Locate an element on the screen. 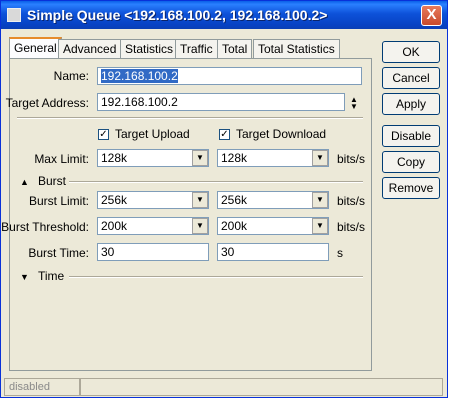 Image resolution: width=450 pixels, height=403 pixels. max-limit-unit: bits/s is located at coordinates (351, 159).